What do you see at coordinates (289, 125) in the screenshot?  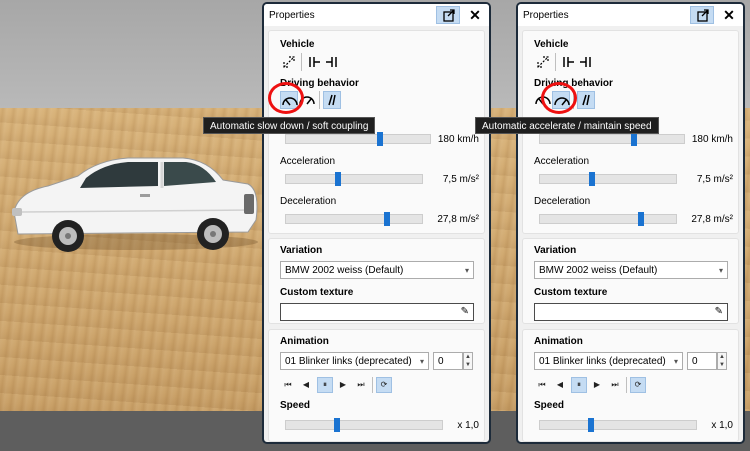 I see `tooltip-slow-down: Automatic slow down / soft coupling` at bounding box center [289, 125].